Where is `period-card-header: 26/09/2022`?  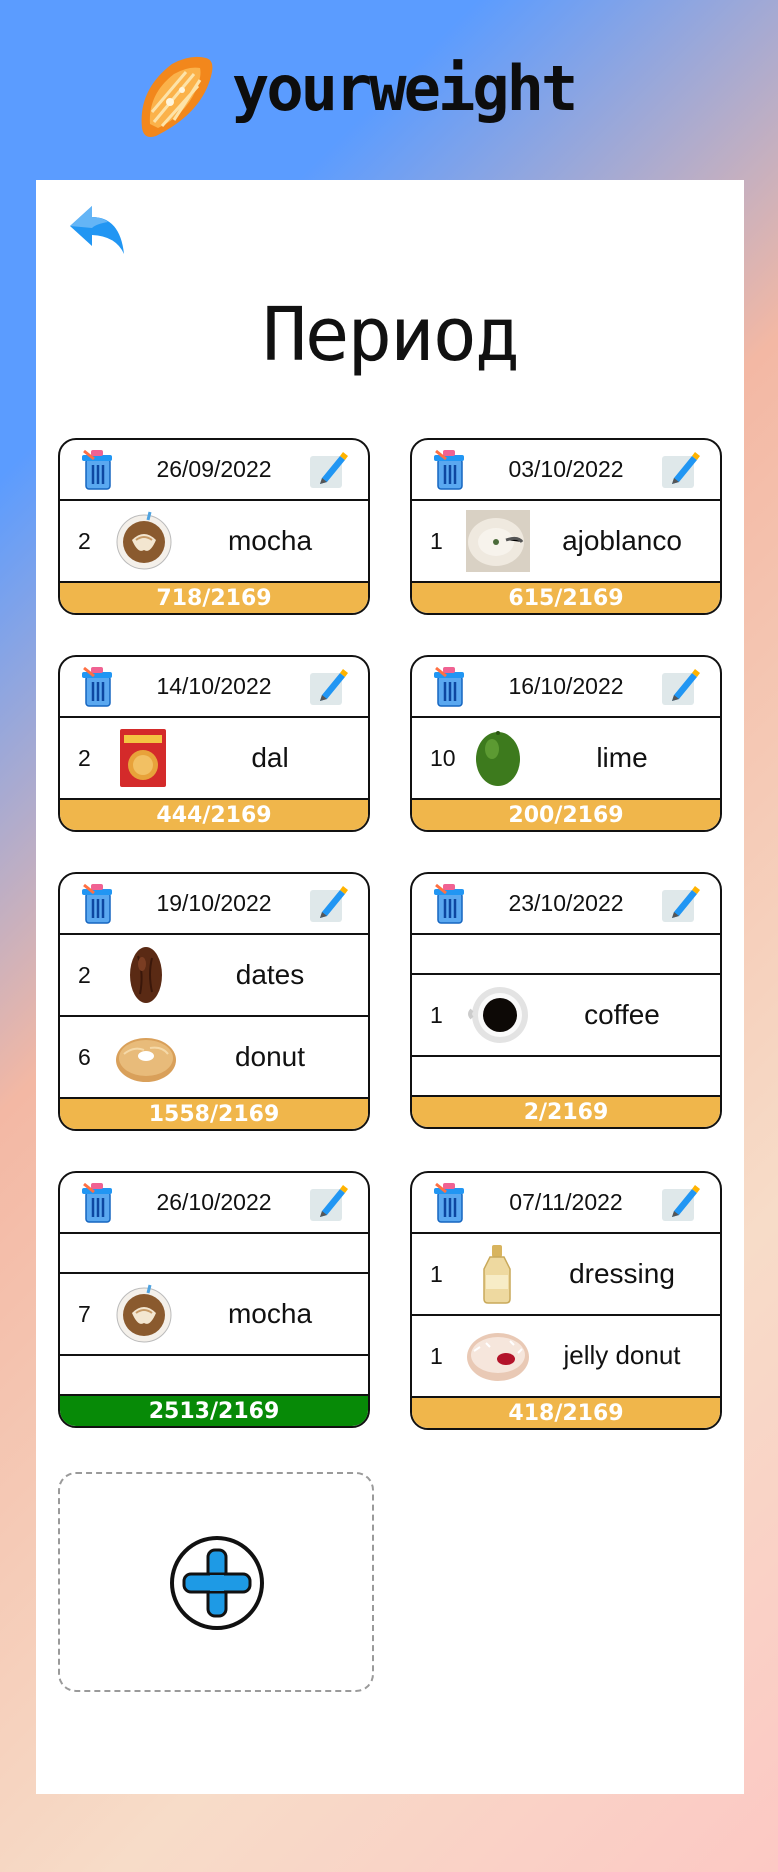
period-card-header: 26/09/2022 is located at coordinates (214, 470).